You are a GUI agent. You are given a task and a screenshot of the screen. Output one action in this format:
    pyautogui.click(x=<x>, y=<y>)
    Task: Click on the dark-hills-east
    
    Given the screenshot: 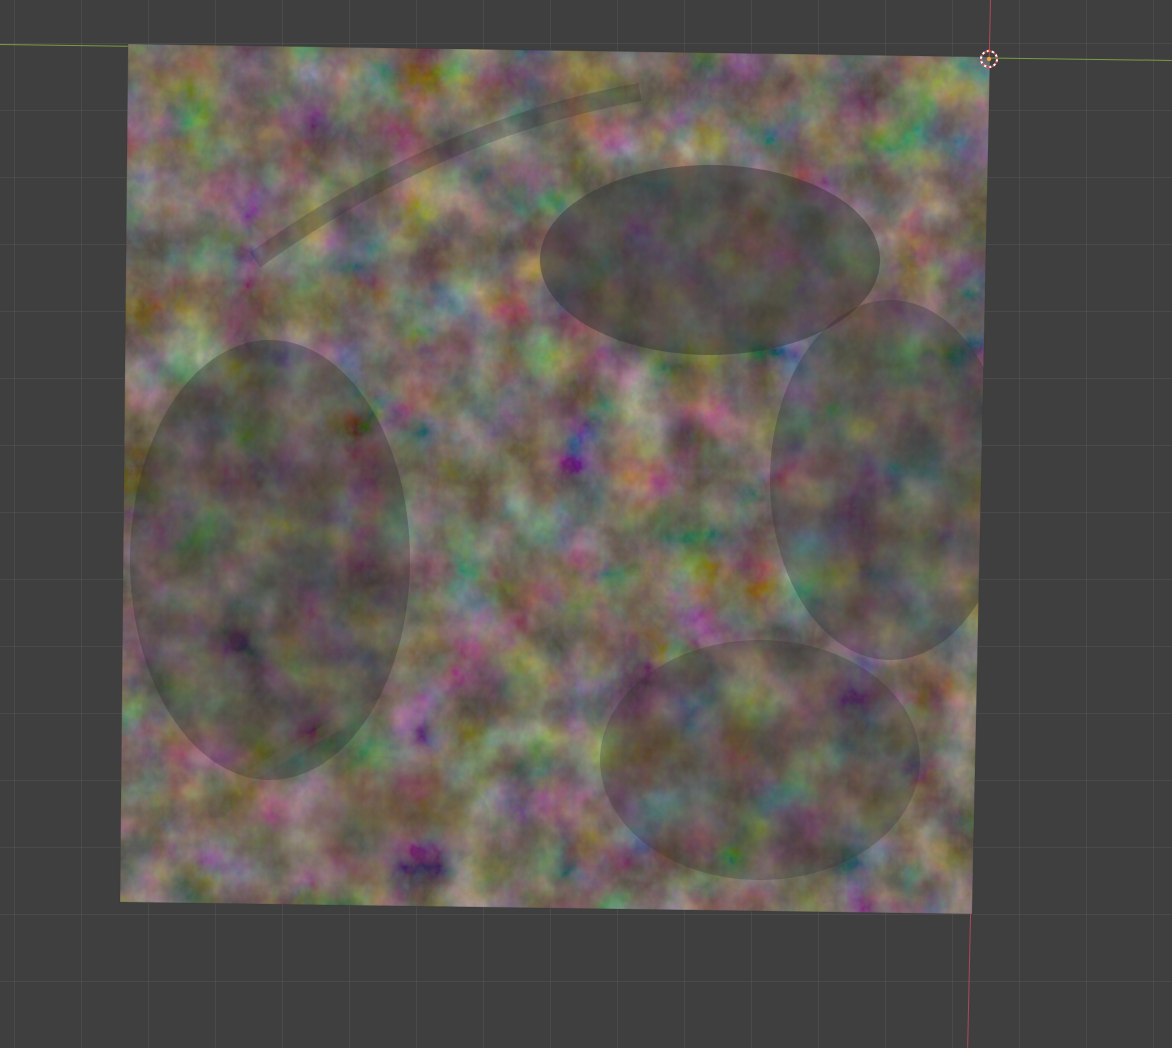 What is the action you would take?
    pyautogui.click(x=880, y=480)
    